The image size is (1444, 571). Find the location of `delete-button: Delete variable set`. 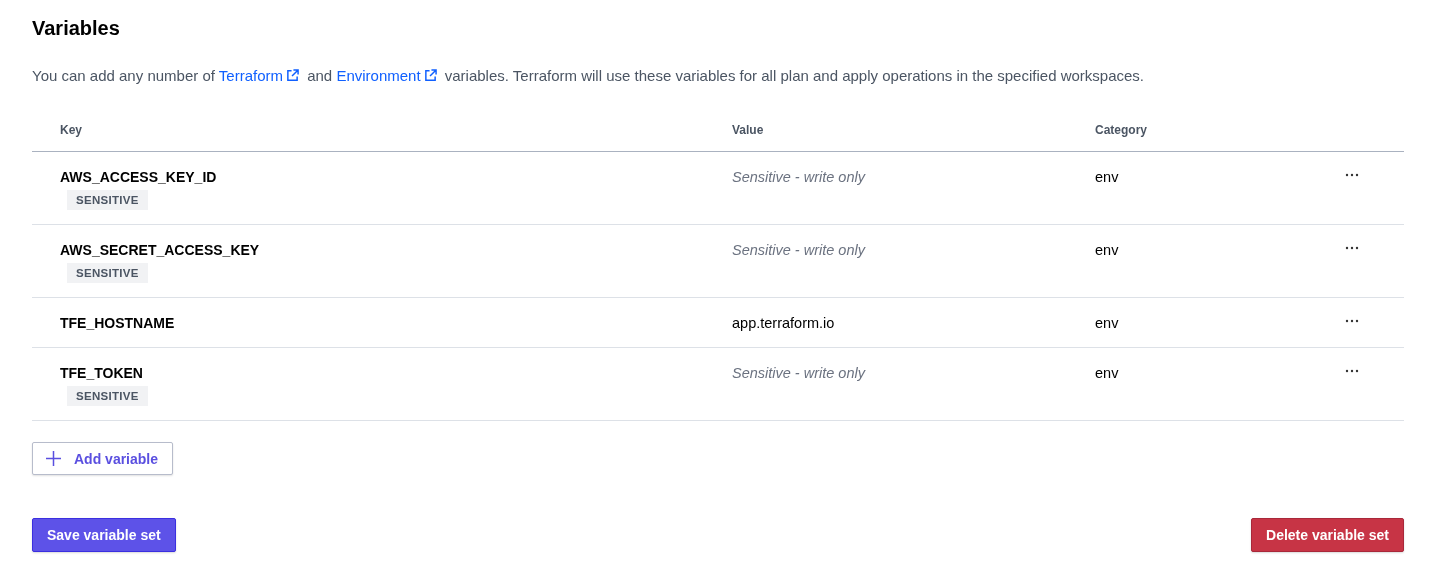

delete-button: Delete variable set is located at coordinates (1327, 535).